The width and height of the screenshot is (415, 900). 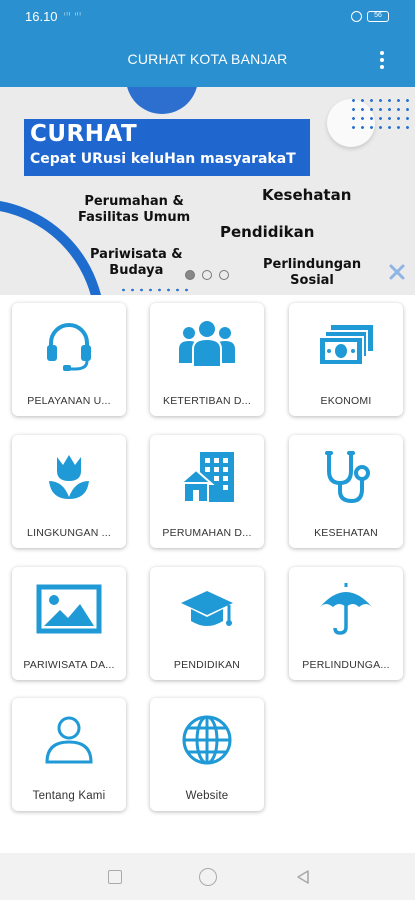 What do you see at coordinates (69, 740) in the screenshot?
I see `person-icon` at bounding box center [69, 740].